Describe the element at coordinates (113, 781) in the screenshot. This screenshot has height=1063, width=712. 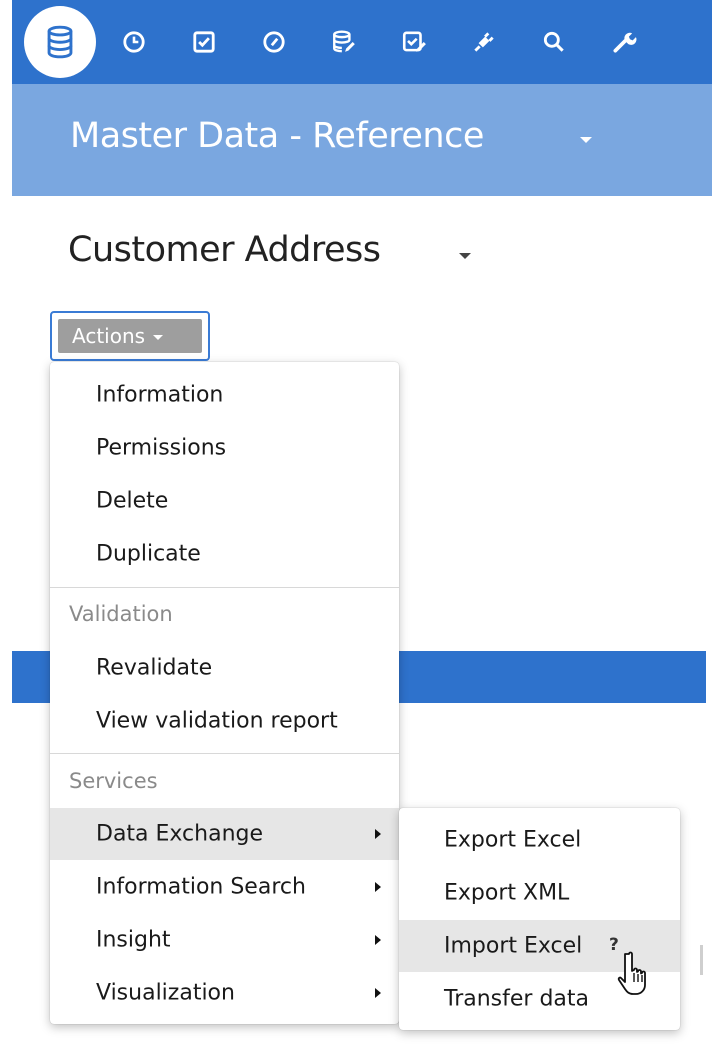
I see `menu-header-services: Services` at that location.